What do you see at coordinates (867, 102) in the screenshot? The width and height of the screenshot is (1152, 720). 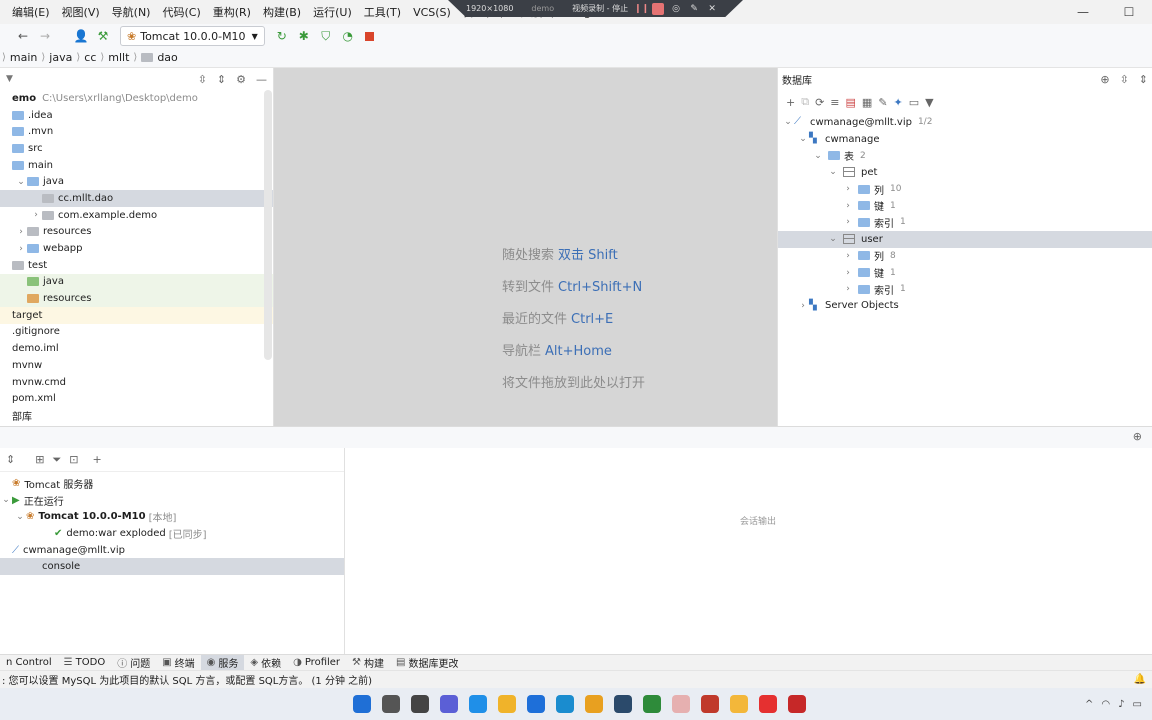 I see `table-icon: ▦` at bounding box center [867, 102].